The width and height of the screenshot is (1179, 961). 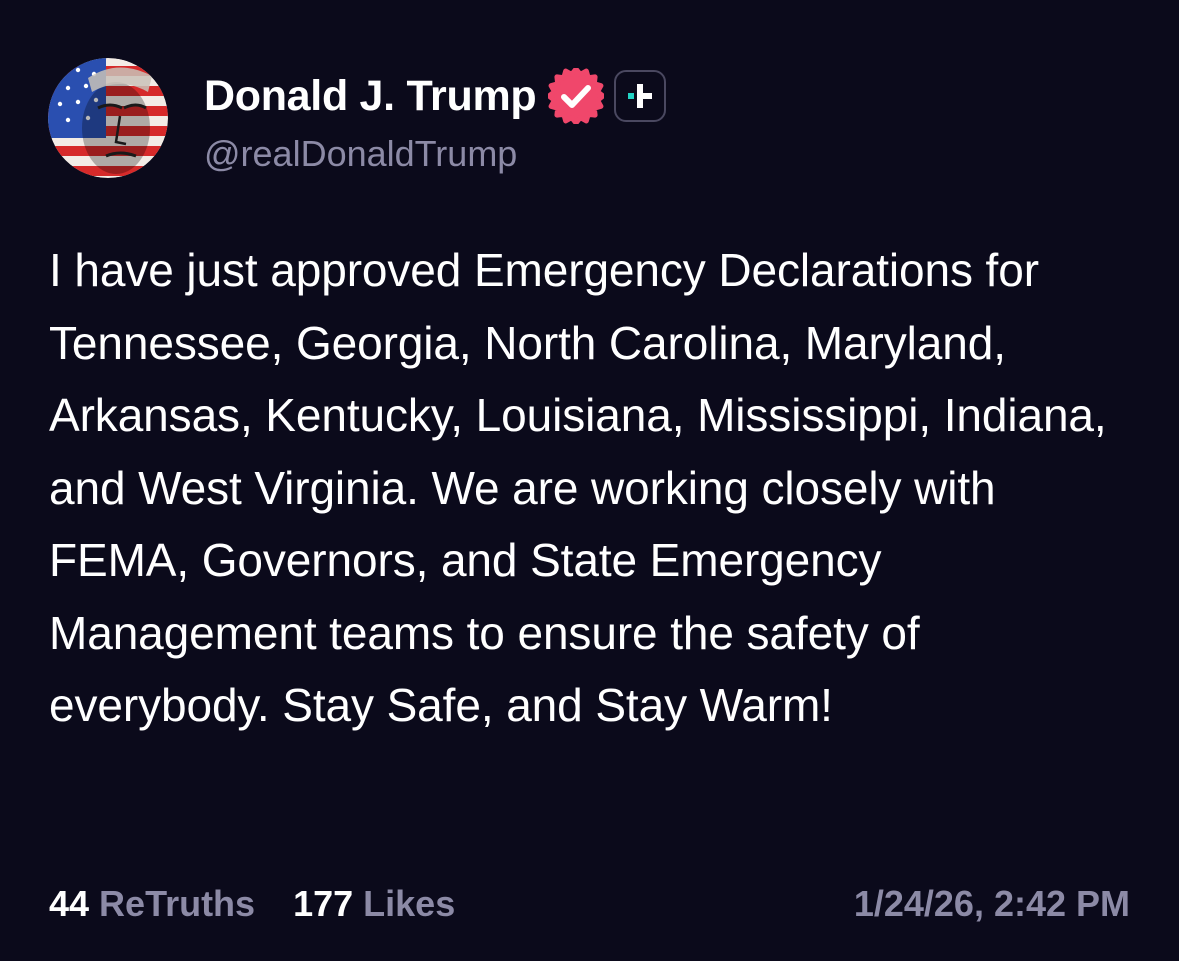 What do you see at coordinates (435, 154) in the screenshot?
I see `user-handle: @realDonaldTrump` at bounding box center [435, 154].